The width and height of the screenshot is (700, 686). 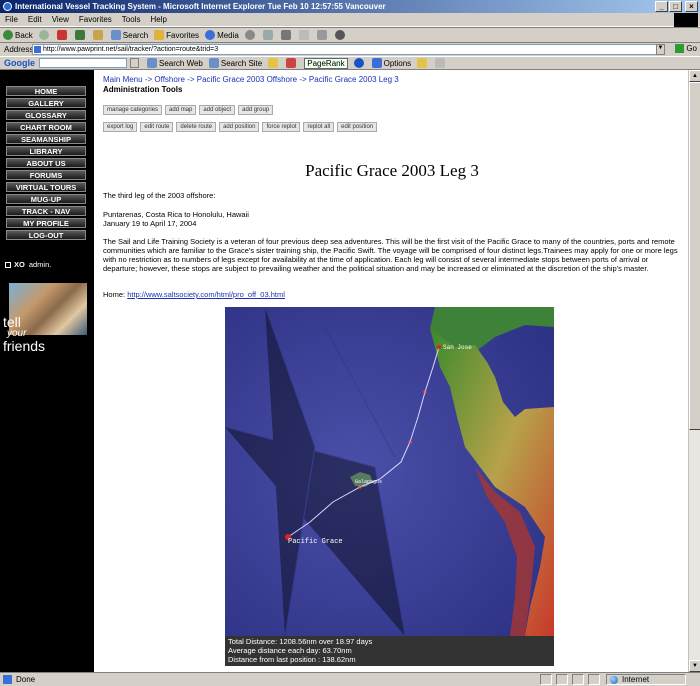 What do you see at coordinates (319, 127) in the screenshot?
I see `replot-all-button: replot all` at bounding box center [319, 127].